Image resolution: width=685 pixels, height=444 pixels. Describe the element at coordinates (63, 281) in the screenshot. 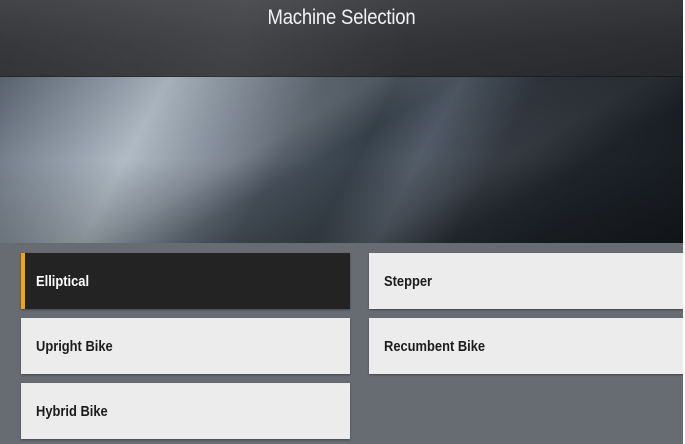

I see `machine-option-label: Elliptical` at that location.